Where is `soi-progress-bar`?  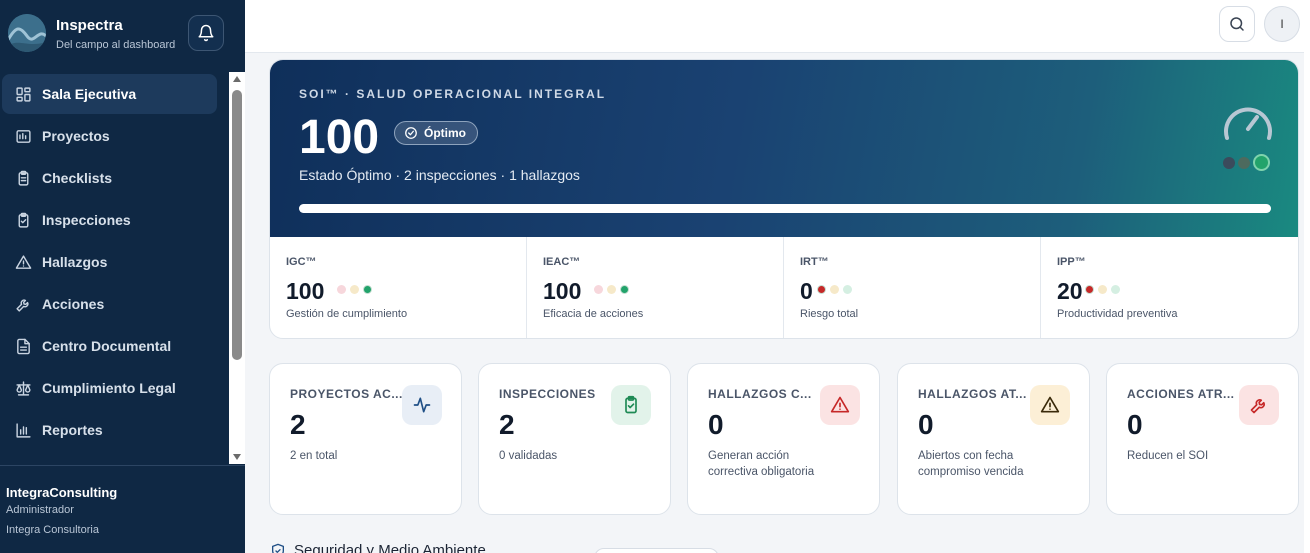 soi-progress-bar is located at coordinates (785, 208).